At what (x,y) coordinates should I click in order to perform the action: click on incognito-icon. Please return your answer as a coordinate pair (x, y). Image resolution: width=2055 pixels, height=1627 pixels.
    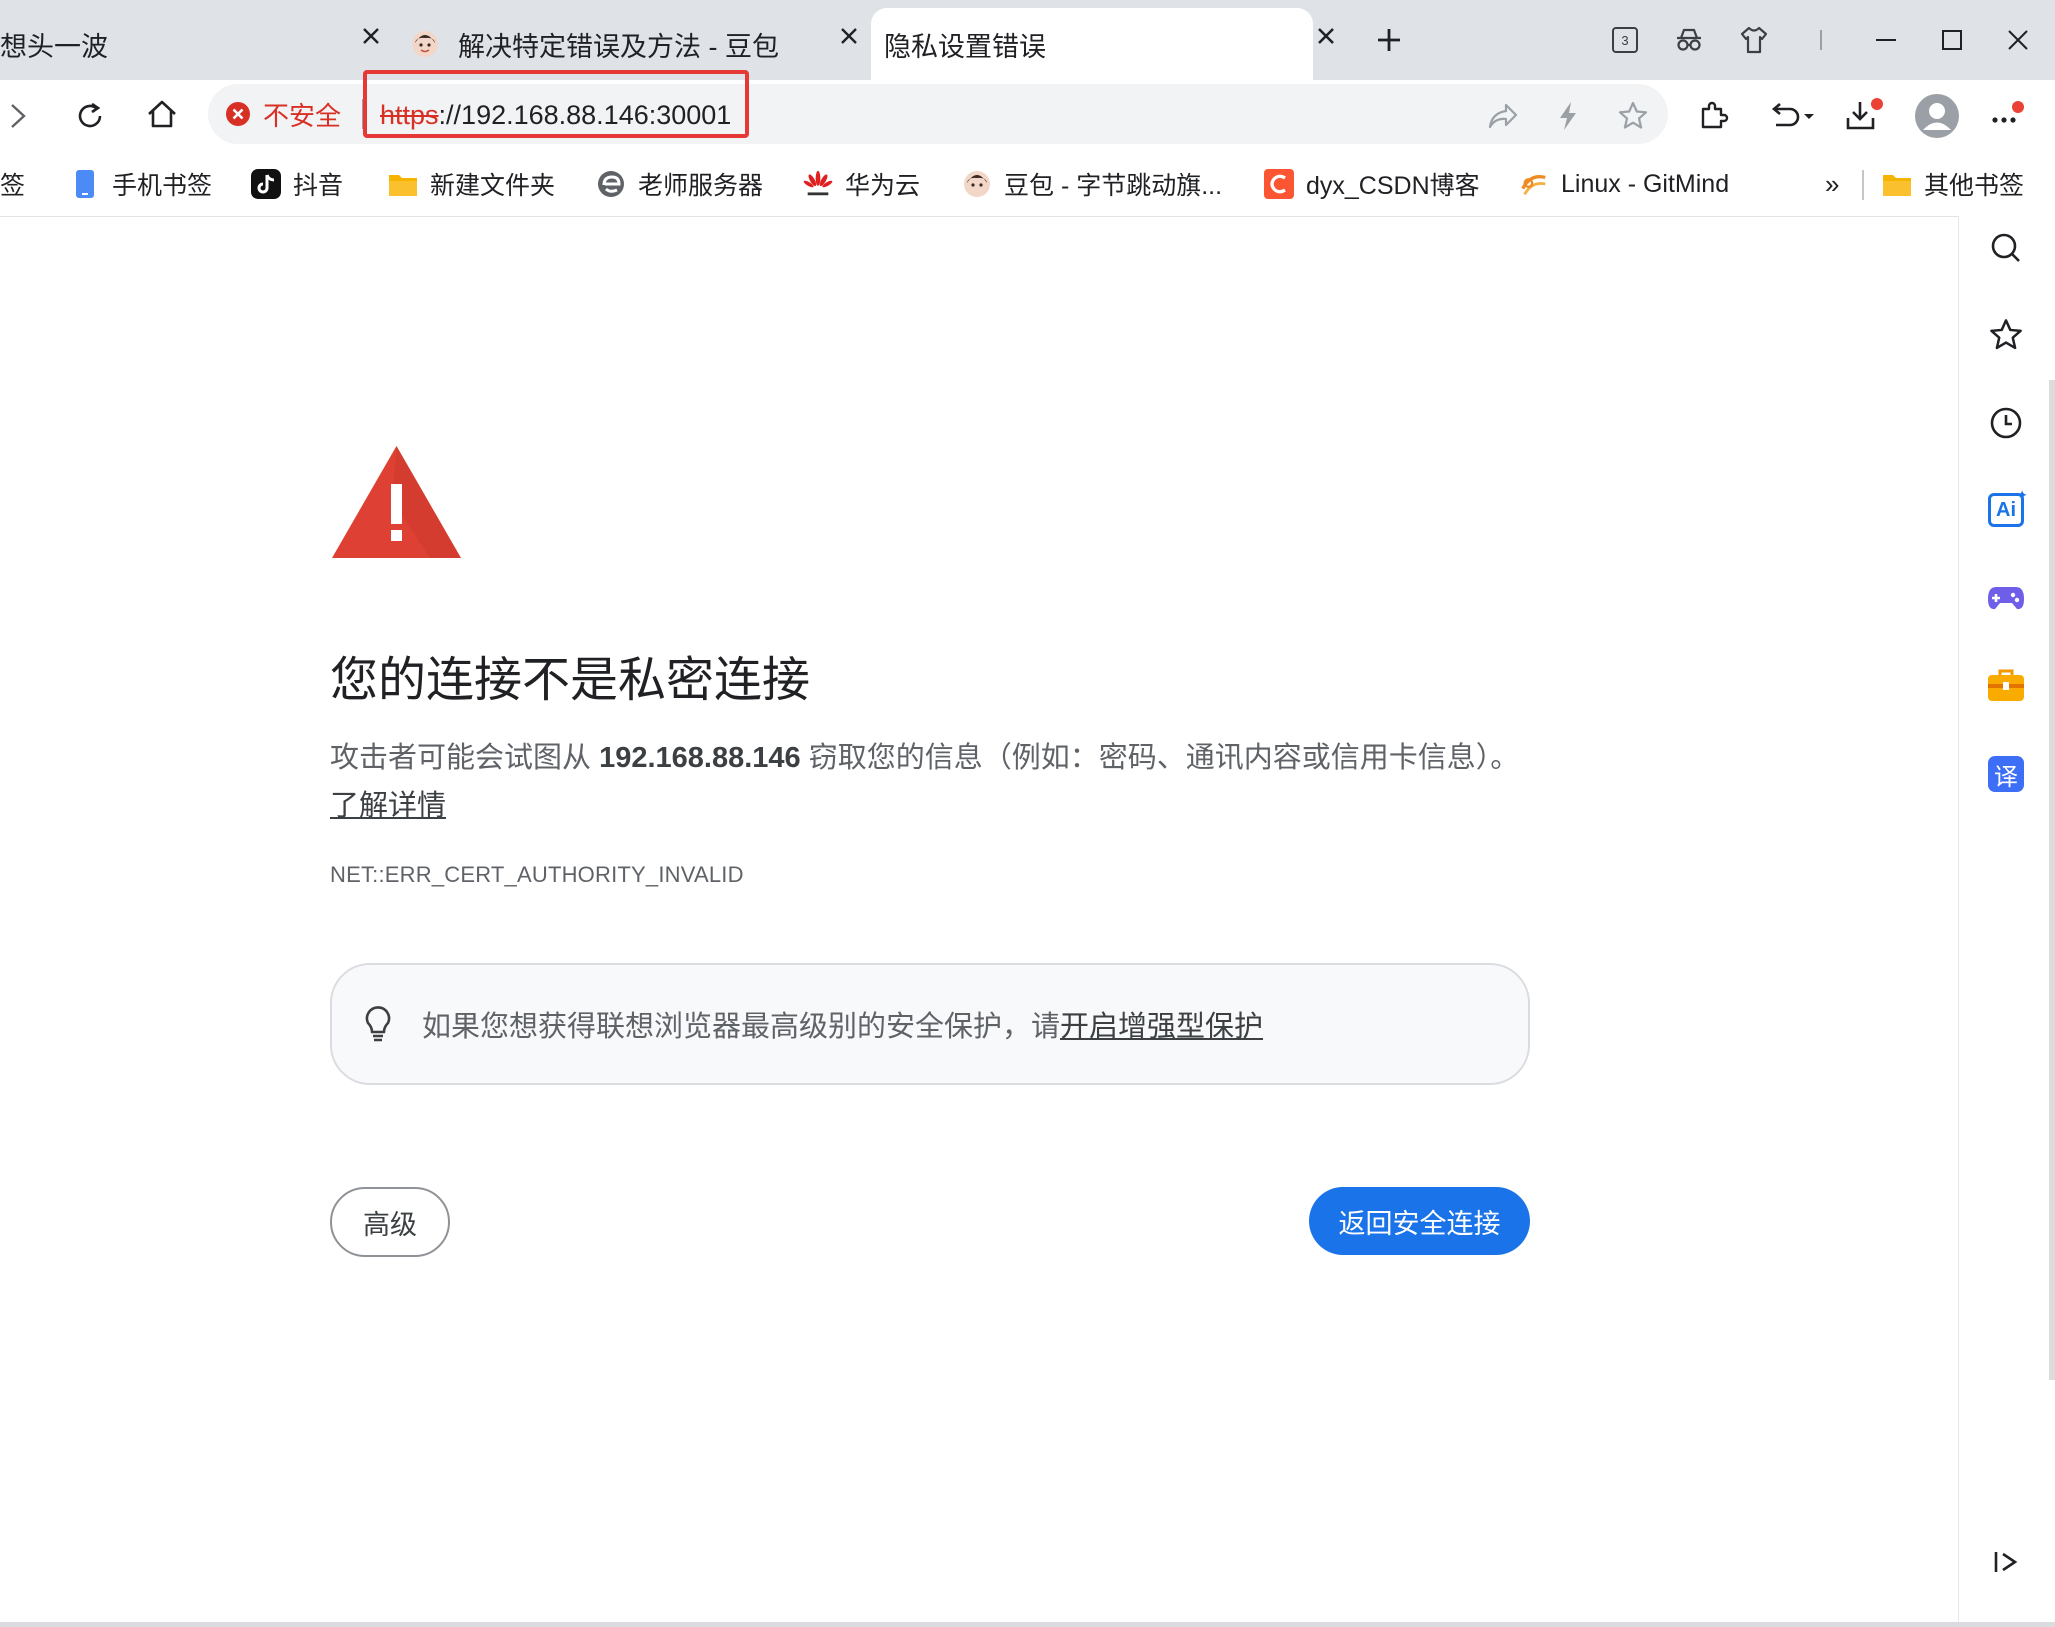
    Looking at the image, I should click on (1689, 39).